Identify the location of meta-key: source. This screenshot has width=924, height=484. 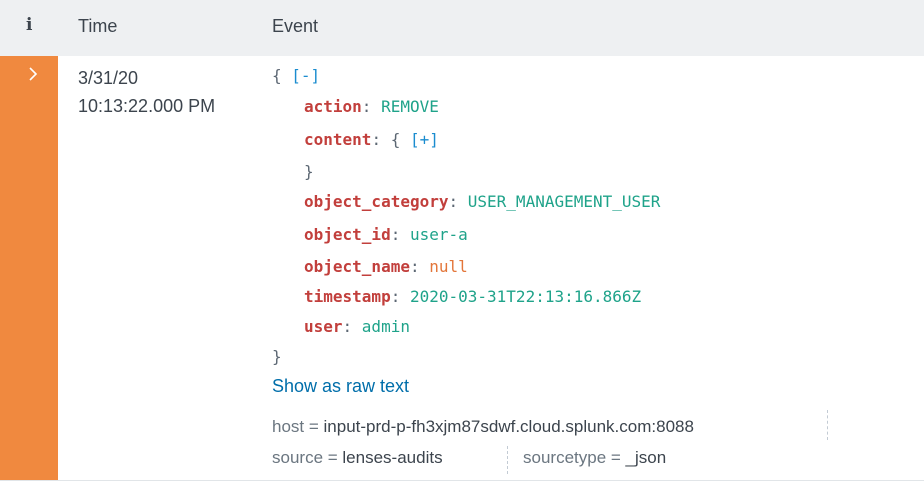
(297, 457).